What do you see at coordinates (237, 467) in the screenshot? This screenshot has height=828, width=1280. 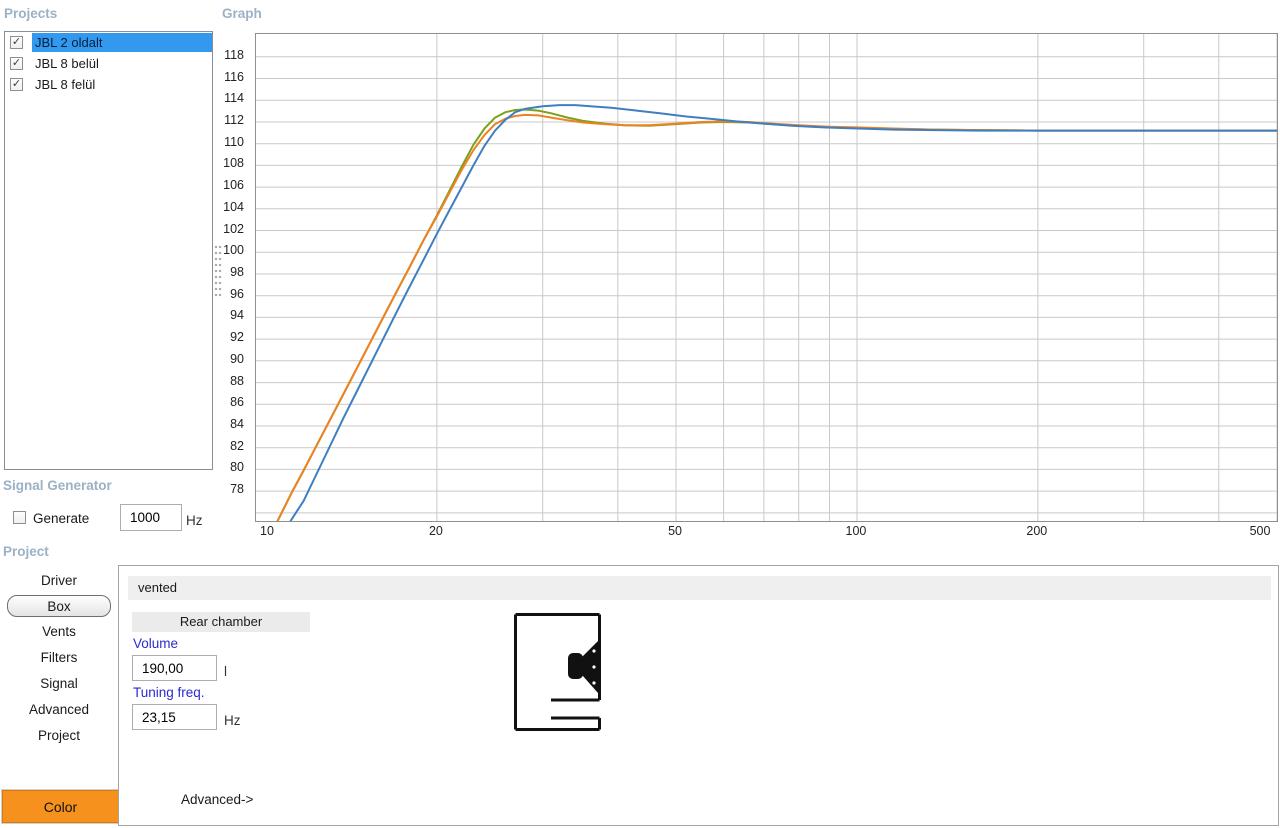 I see `y-tick-label: 80` at bounding box center [237, 467].